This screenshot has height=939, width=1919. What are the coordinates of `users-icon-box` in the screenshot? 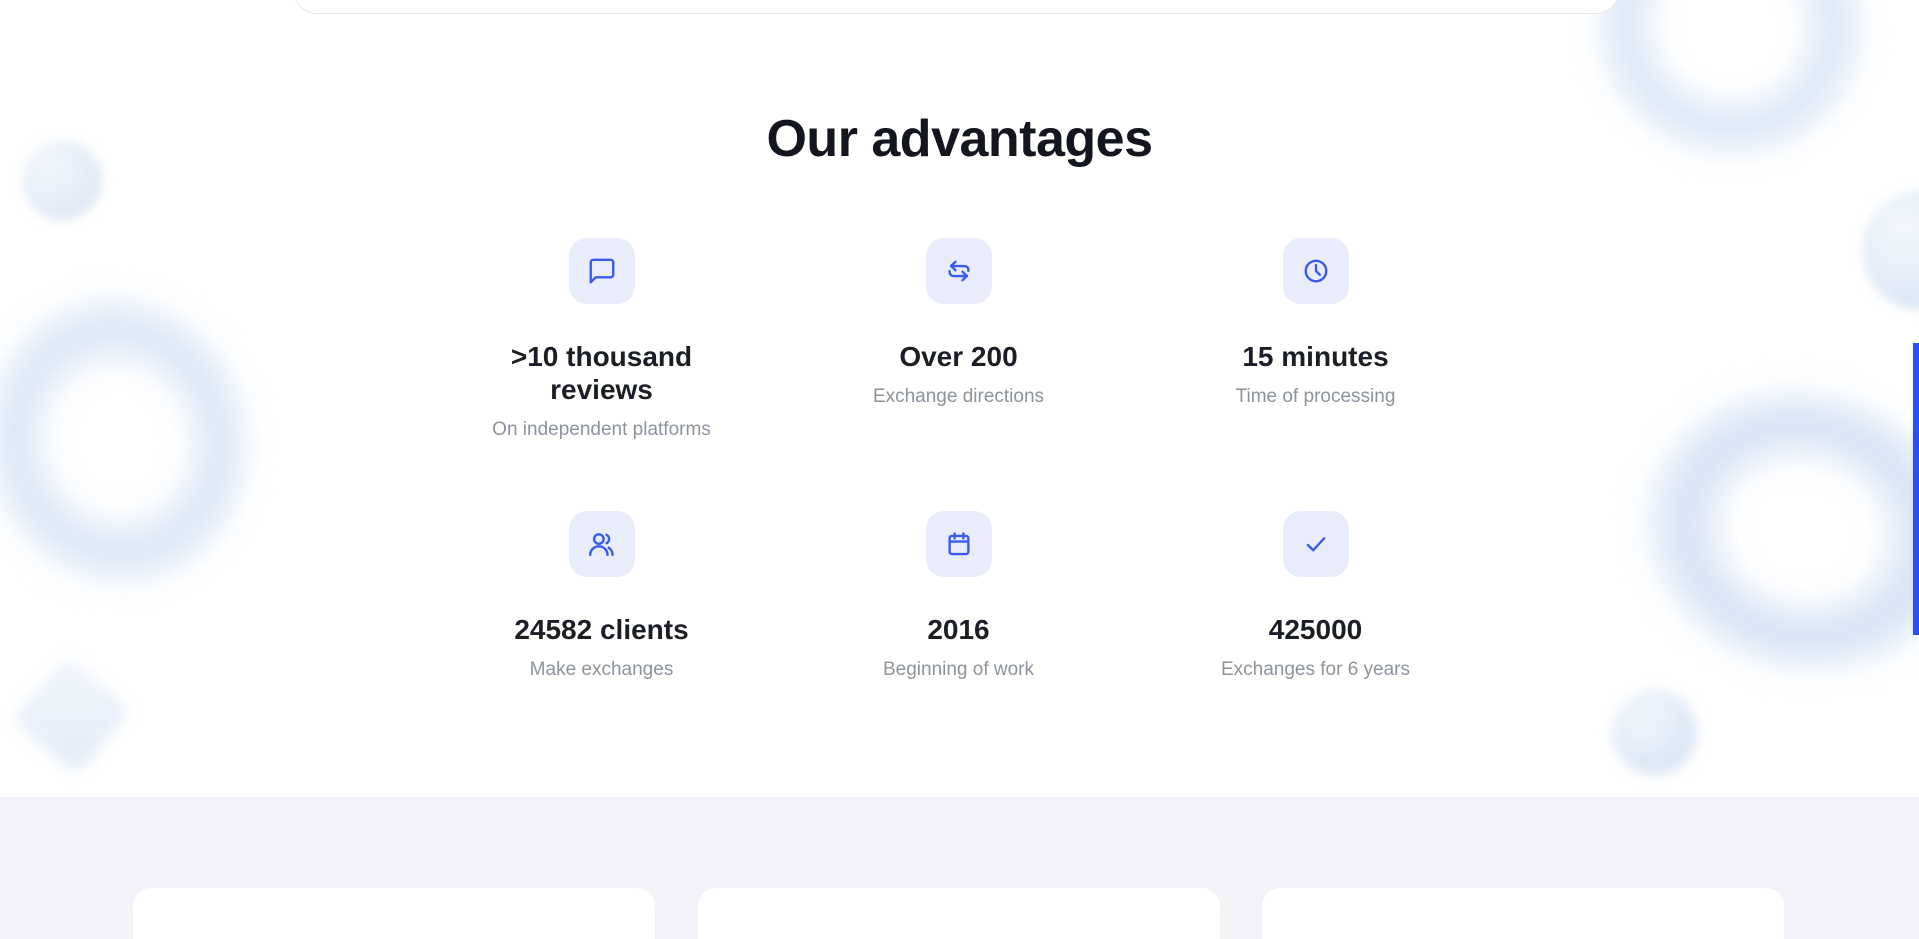 It's located at (601, 543).